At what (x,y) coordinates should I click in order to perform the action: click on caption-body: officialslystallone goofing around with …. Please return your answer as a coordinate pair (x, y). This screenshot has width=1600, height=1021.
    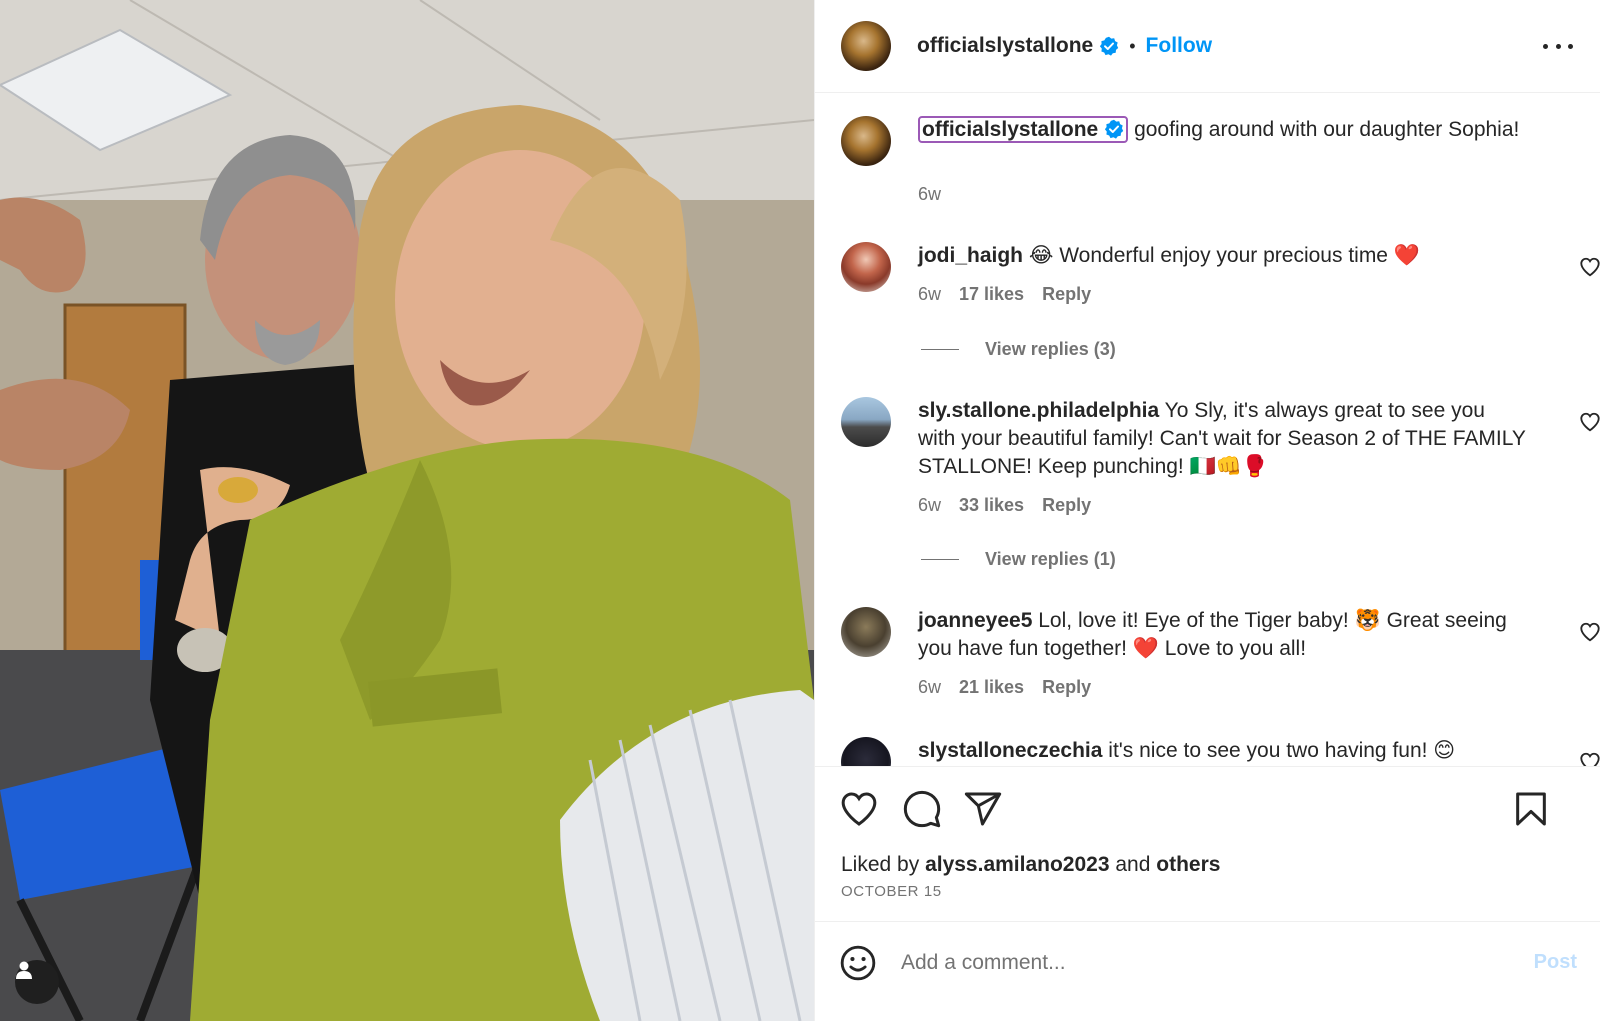
    Looking at the image, I should click on (1223, 130).